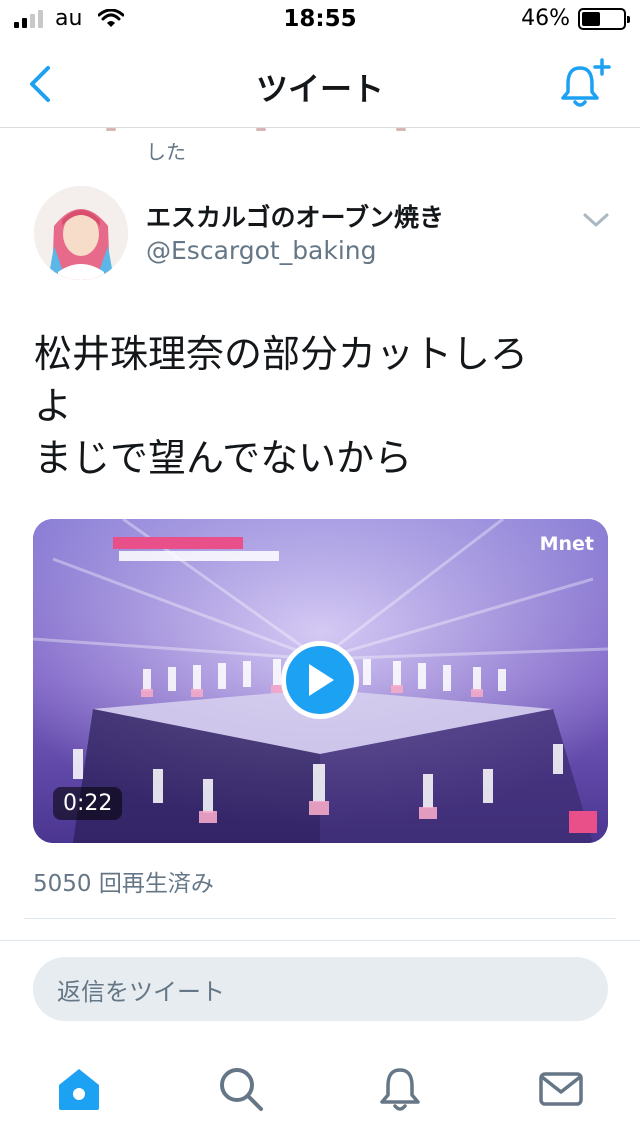  What do you see at coordinates (141, 991) in the screenshot?
I see `reply-placeholder: 返信をツイート` at bounding box center [141, 991].